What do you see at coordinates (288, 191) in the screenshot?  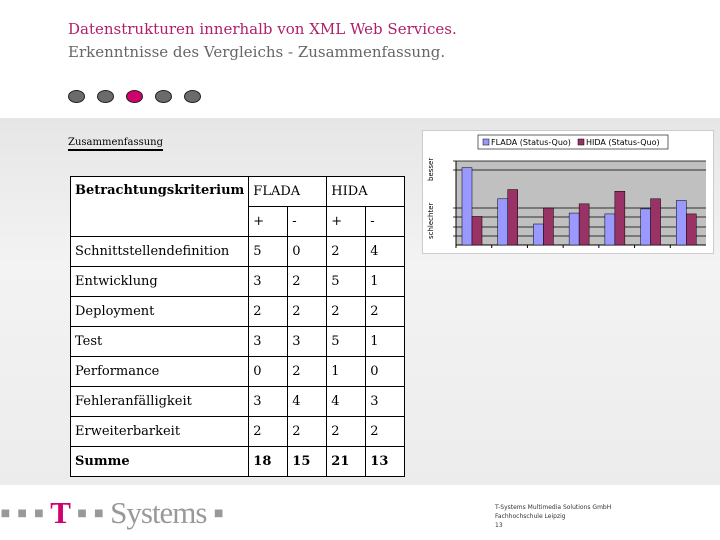 I see `header-flada: FLADA` at bounding box center [288, 191].